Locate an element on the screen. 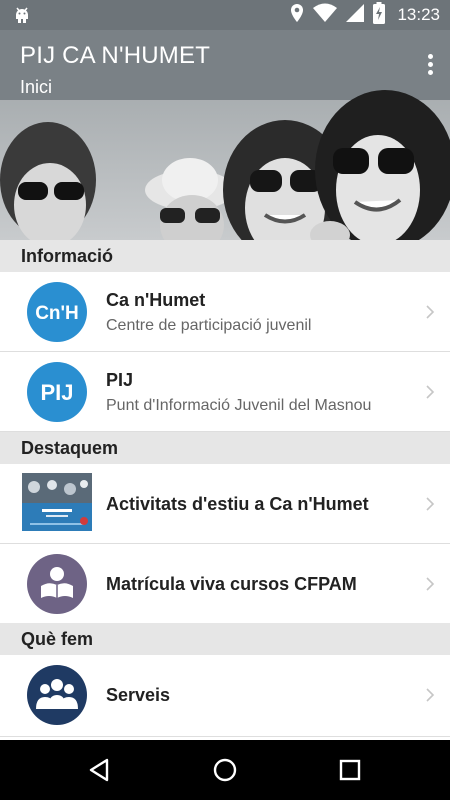 This screenshot has height=800, width=450. item-title: Ca n'Humet is located at coordinates (156, 300).